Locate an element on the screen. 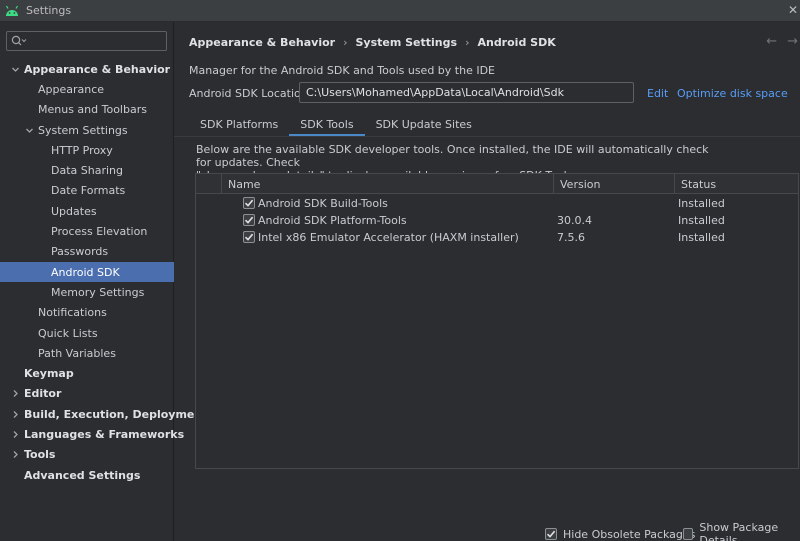 The height and width of the screenshot is (541, 800). sidebar-item: Appearance & Behavior is located at coordinates (87, 69).